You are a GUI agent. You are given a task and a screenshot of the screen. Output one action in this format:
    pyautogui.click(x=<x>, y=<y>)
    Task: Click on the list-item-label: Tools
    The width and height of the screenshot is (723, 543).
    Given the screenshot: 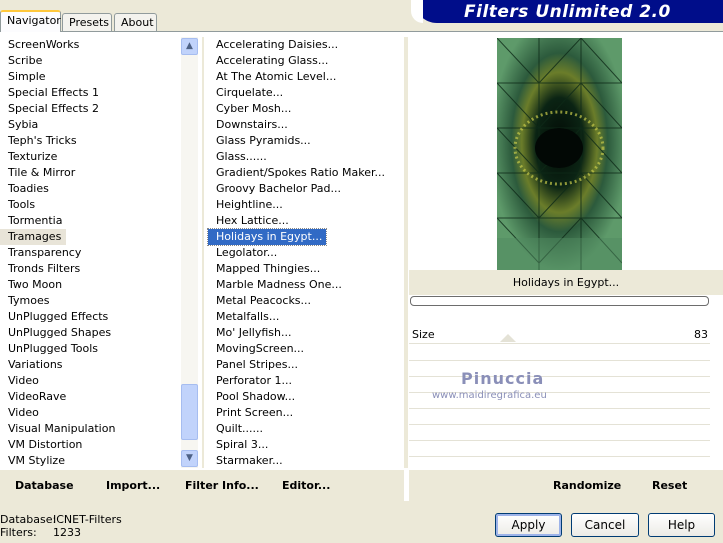 What is the action you would take?
    pyautogui.click(x=22, y=204)
    